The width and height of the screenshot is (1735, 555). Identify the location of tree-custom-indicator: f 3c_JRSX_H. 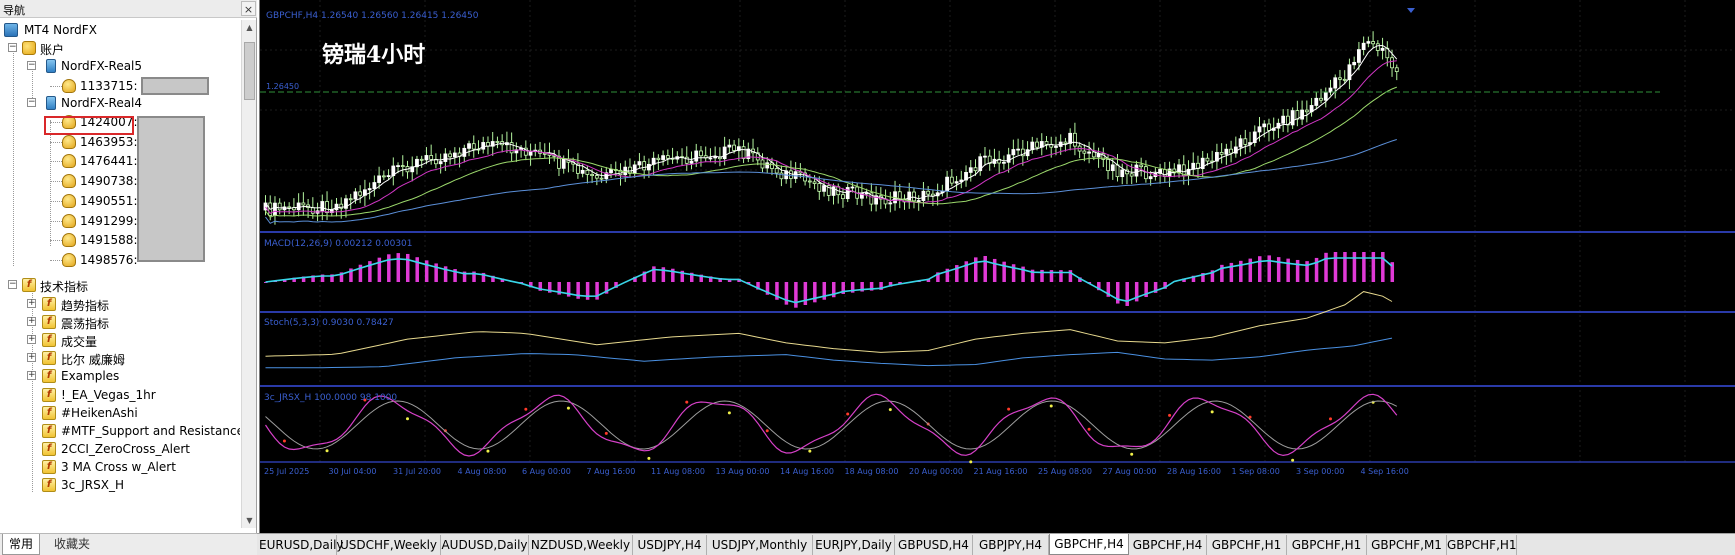
(120, 485).